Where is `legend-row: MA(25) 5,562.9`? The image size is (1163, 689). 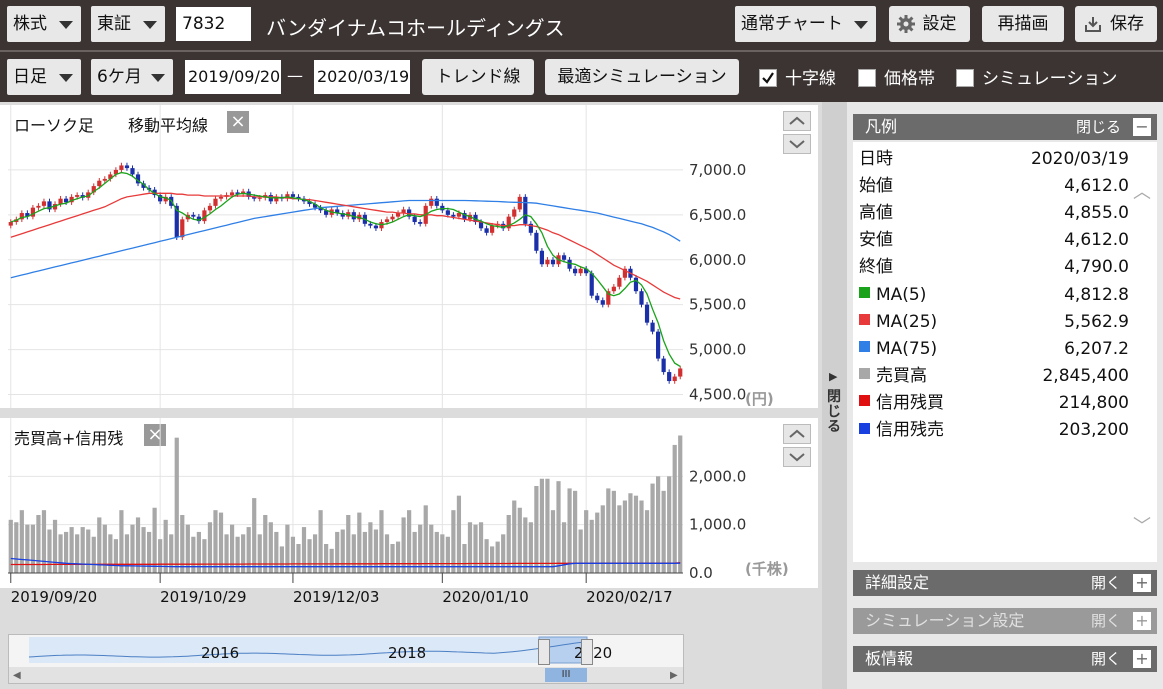 legend-row: MA(25) 5,562.9 is located at coordinates (994, 322).